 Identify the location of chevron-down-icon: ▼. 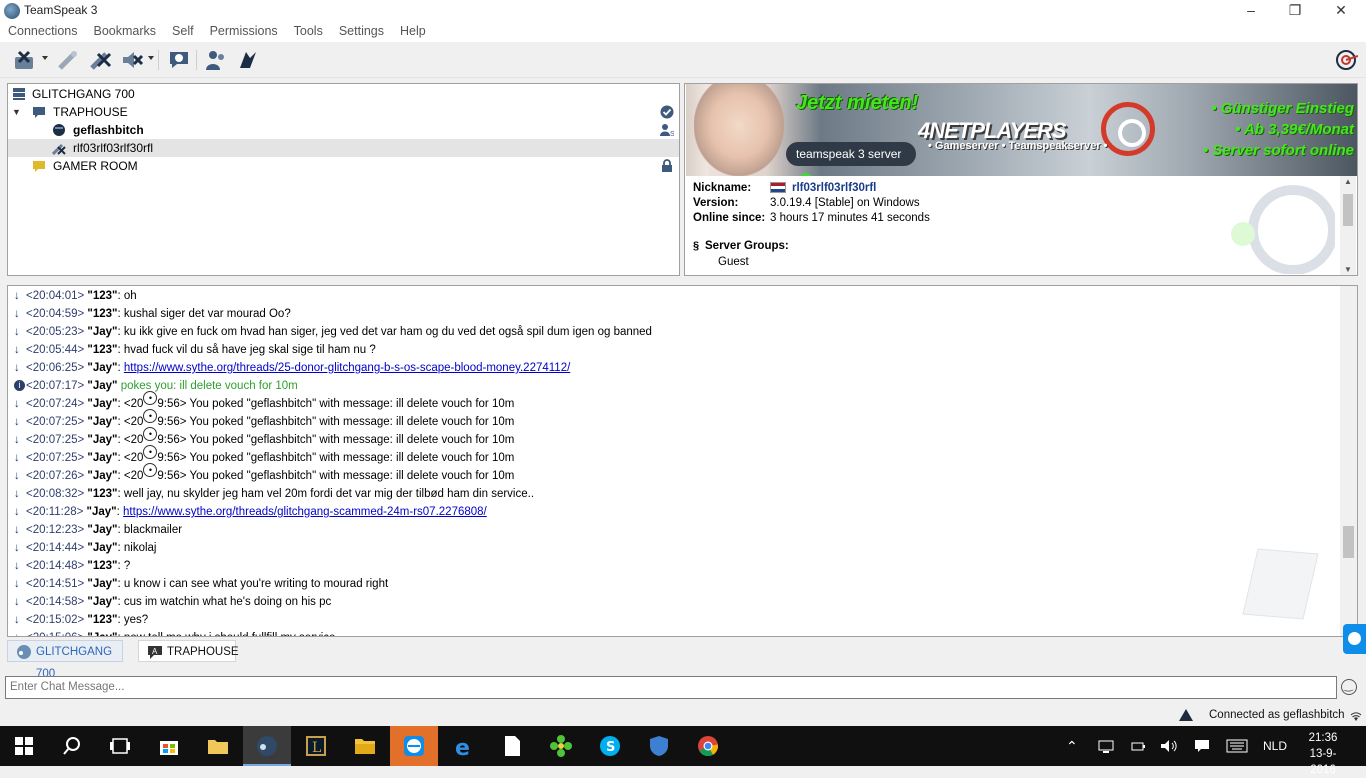
(16, 112).